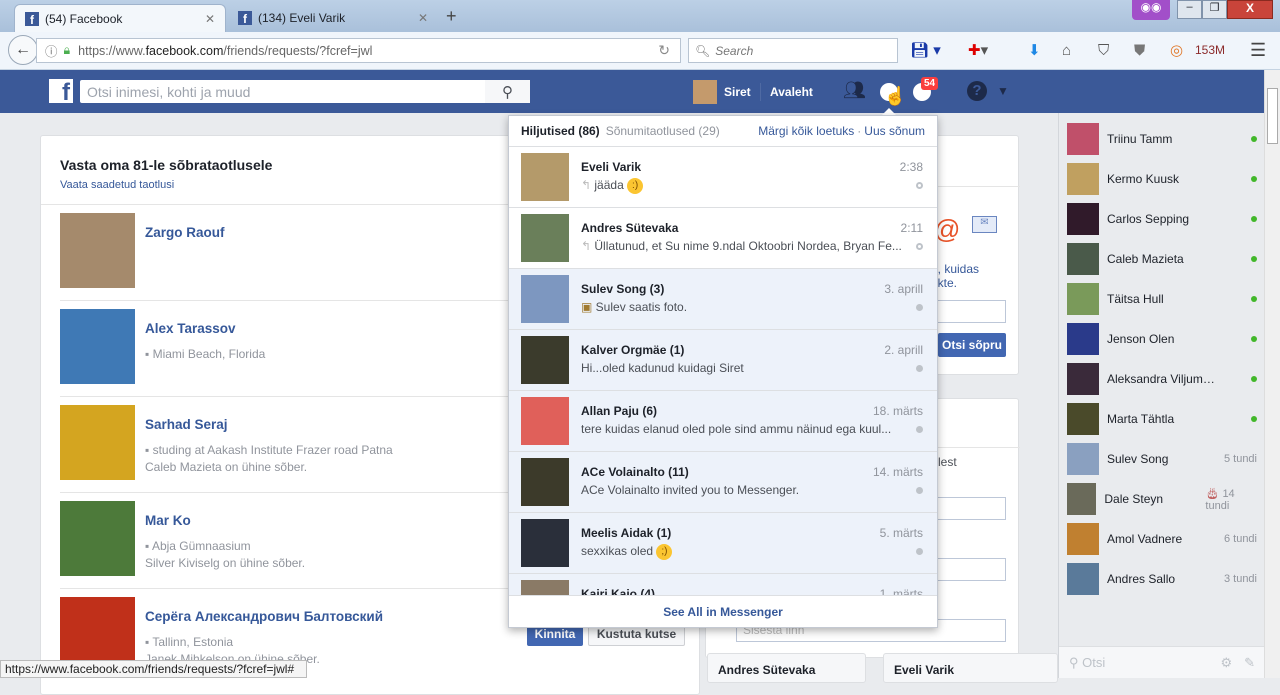  I want to click on message-item: Eveli Varik ↰ jääda :) 2:38, so click(723, 177).